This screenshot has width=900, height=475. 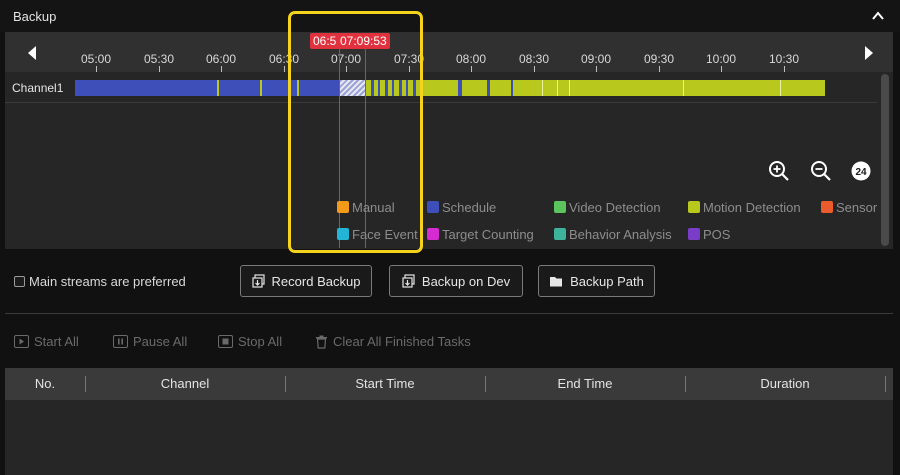 I want to click on start-all-button: Start All, so click(x=46, y=341).